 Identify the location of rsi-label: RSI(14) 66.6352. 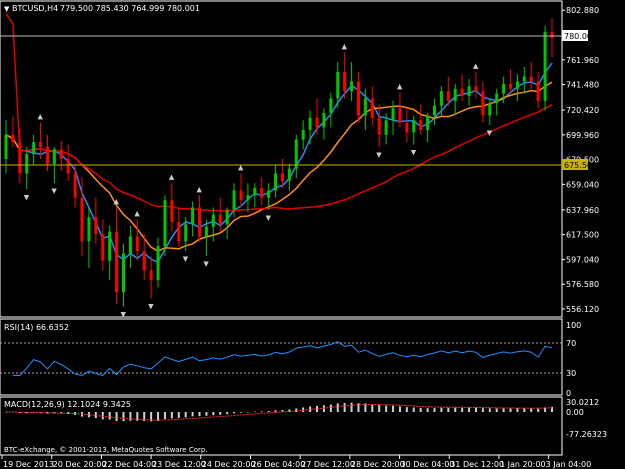
(36, 327).